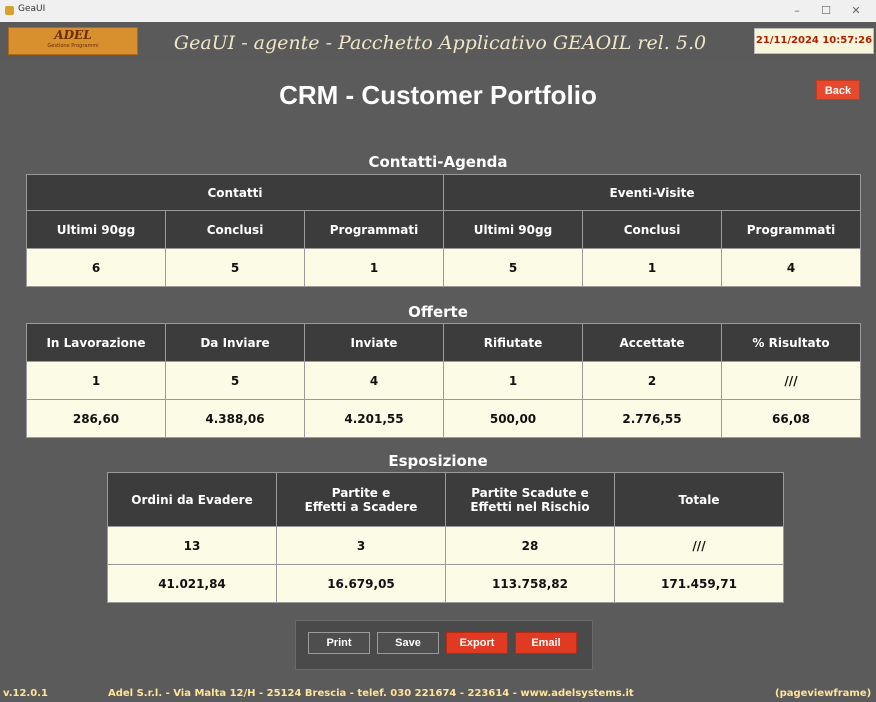 The image size is (876, 702). What do you see at coordinates (25, 693) in the screenshot?
I see `version-label: v.12.0.1` at bounding box center [25, 693].